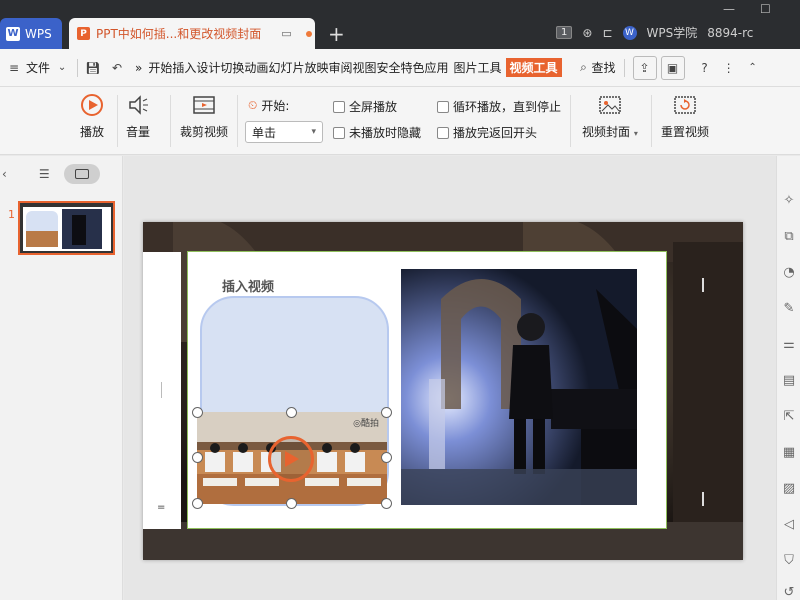 This screenshot has width=800, height=600. Describe the element at coordinates (373, 107) in the screenshot. I see `fullscreen-label: 全屏播放` at that location.